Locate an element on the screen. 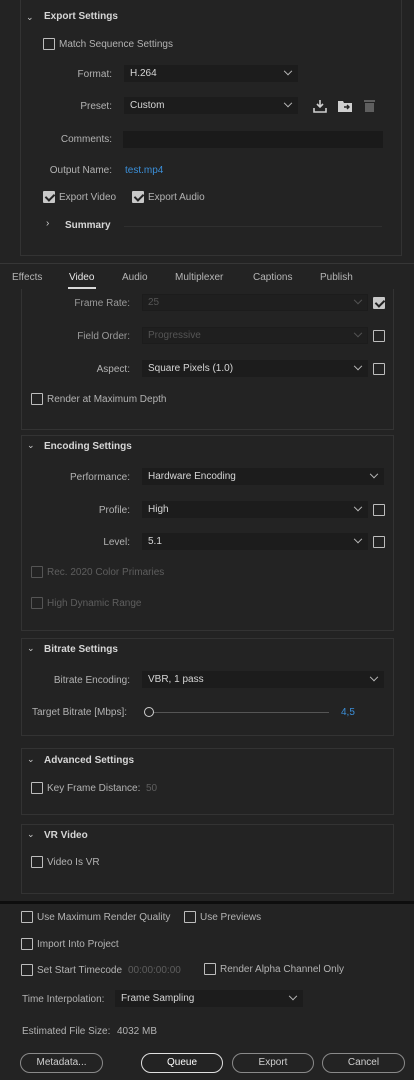 Image resolution: width=414 pixels, height=1080 pixels. rec2020-checkbox is located at coordinates (37, 572).